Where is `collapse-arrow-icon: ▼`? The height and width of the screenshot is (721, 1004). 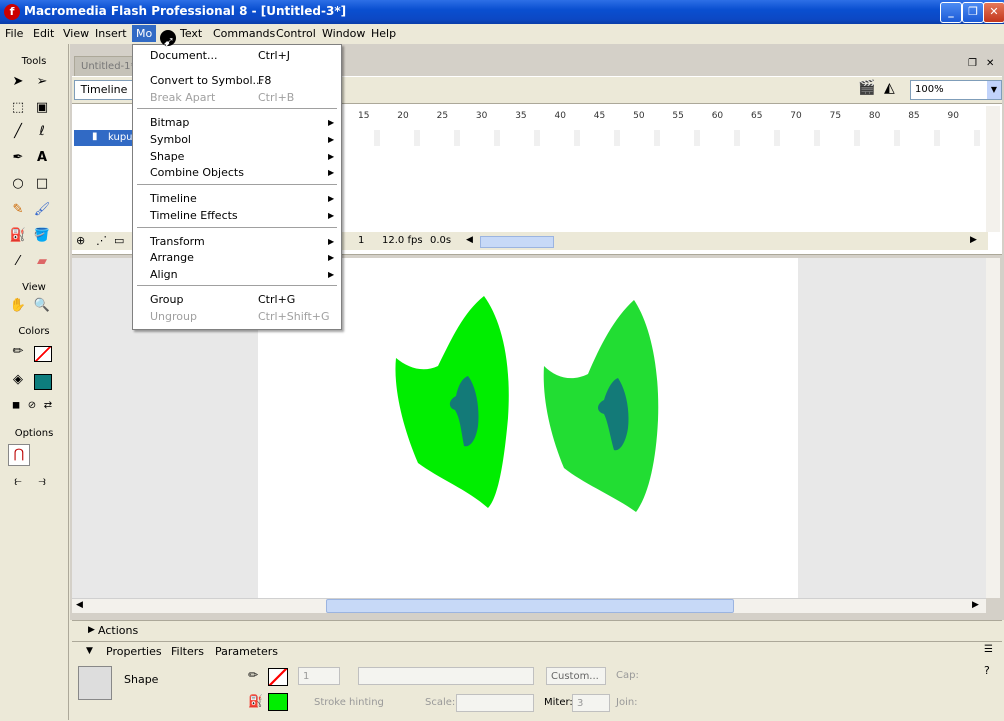 collapse-arrow-icon: ▼ is located at coordinates (89, 651).